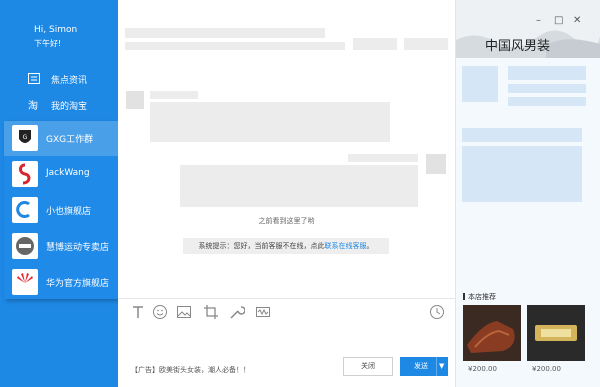  What do you see at coordinates (577, 20) in the screenshot?
I see `close-window-button: ✕` at bounding box center [577, 20].